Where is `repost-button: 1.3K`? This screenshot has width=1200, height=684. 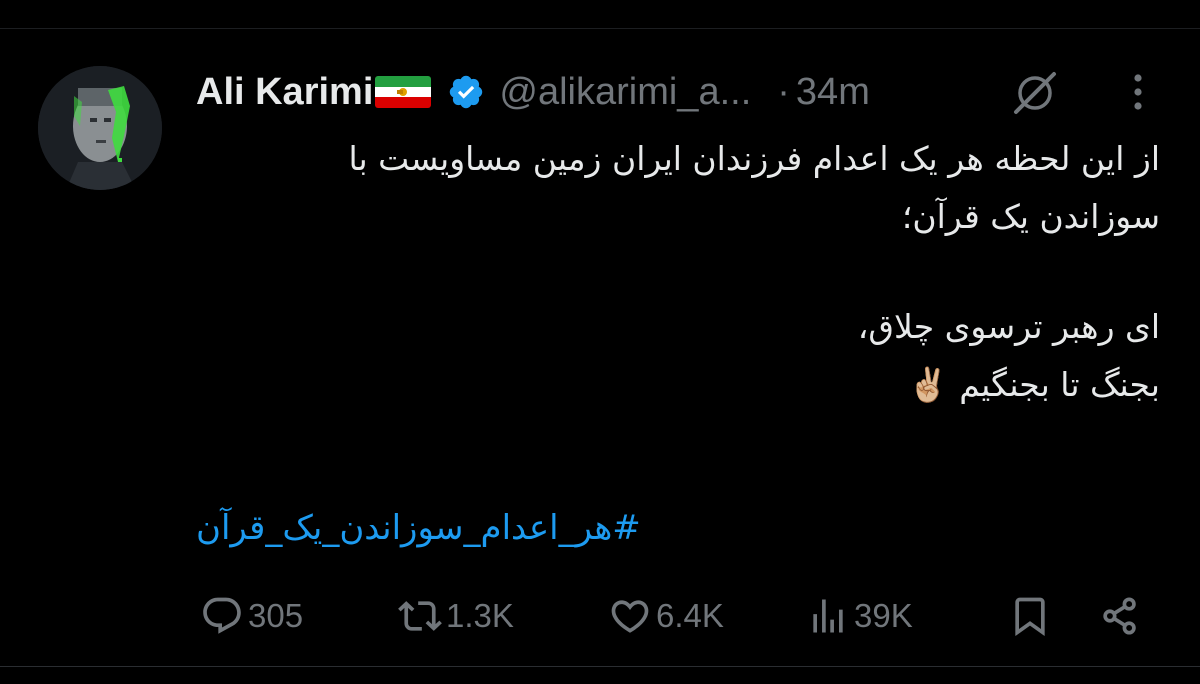 repost-button: 1.3K is located at coordinates (456, 616).